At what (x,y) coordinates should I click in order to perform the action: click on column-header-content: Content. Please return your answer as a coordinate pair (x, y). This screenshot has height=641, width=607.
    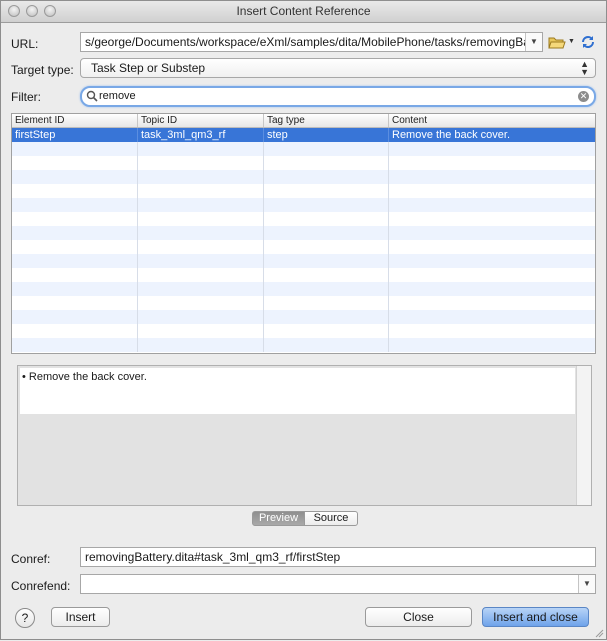
    Looking at the image, I should click on (492, 120).